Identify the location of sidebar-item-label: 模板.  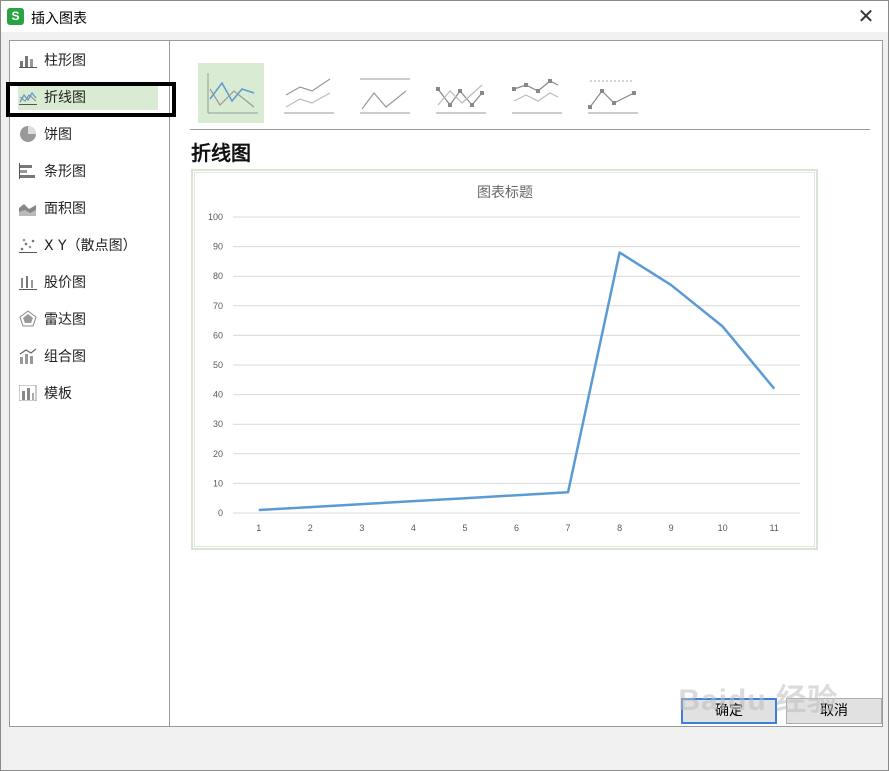
(58, 394).